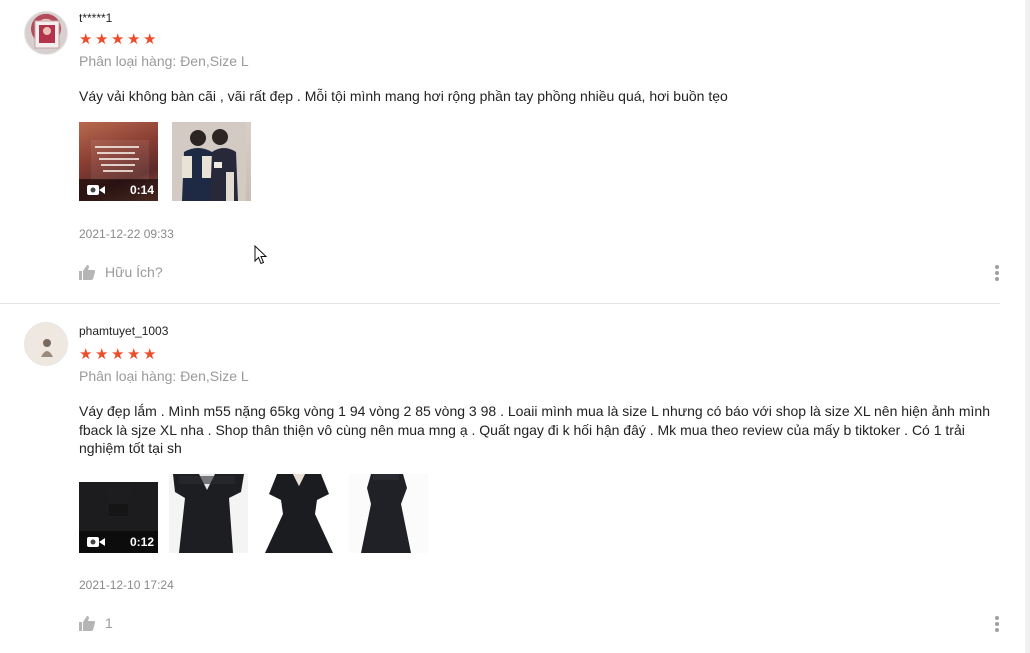 This screenshot has height=653, width=1030. Describe the element at coordinates (118, 542) in the screenshot. I see `video-overlay: 0:12` at that location.